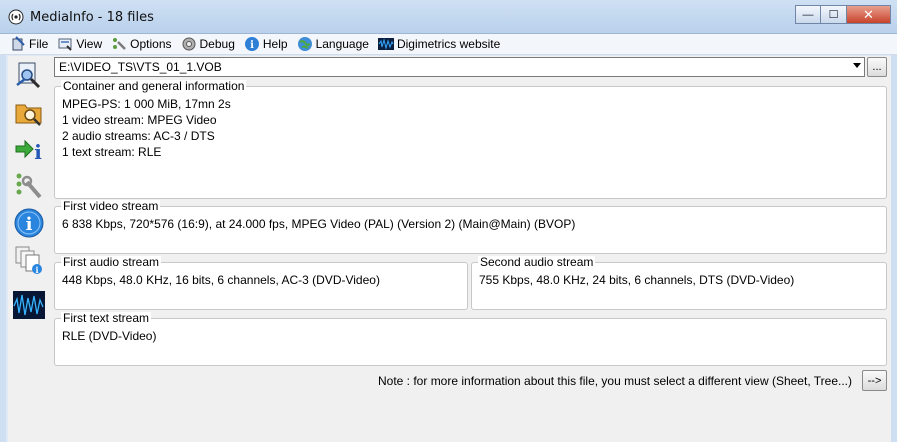  What do you see at coordinates (18, 43) in the screenshot?
I see `file-icon` at bounding box center [18, 43].